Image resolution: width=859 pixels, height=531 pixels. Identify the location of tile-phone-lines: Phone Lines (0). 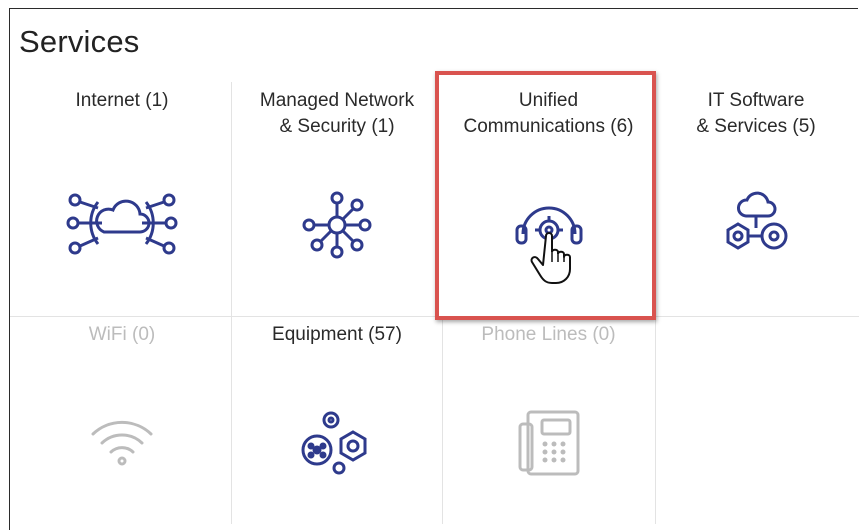
(548, 422).